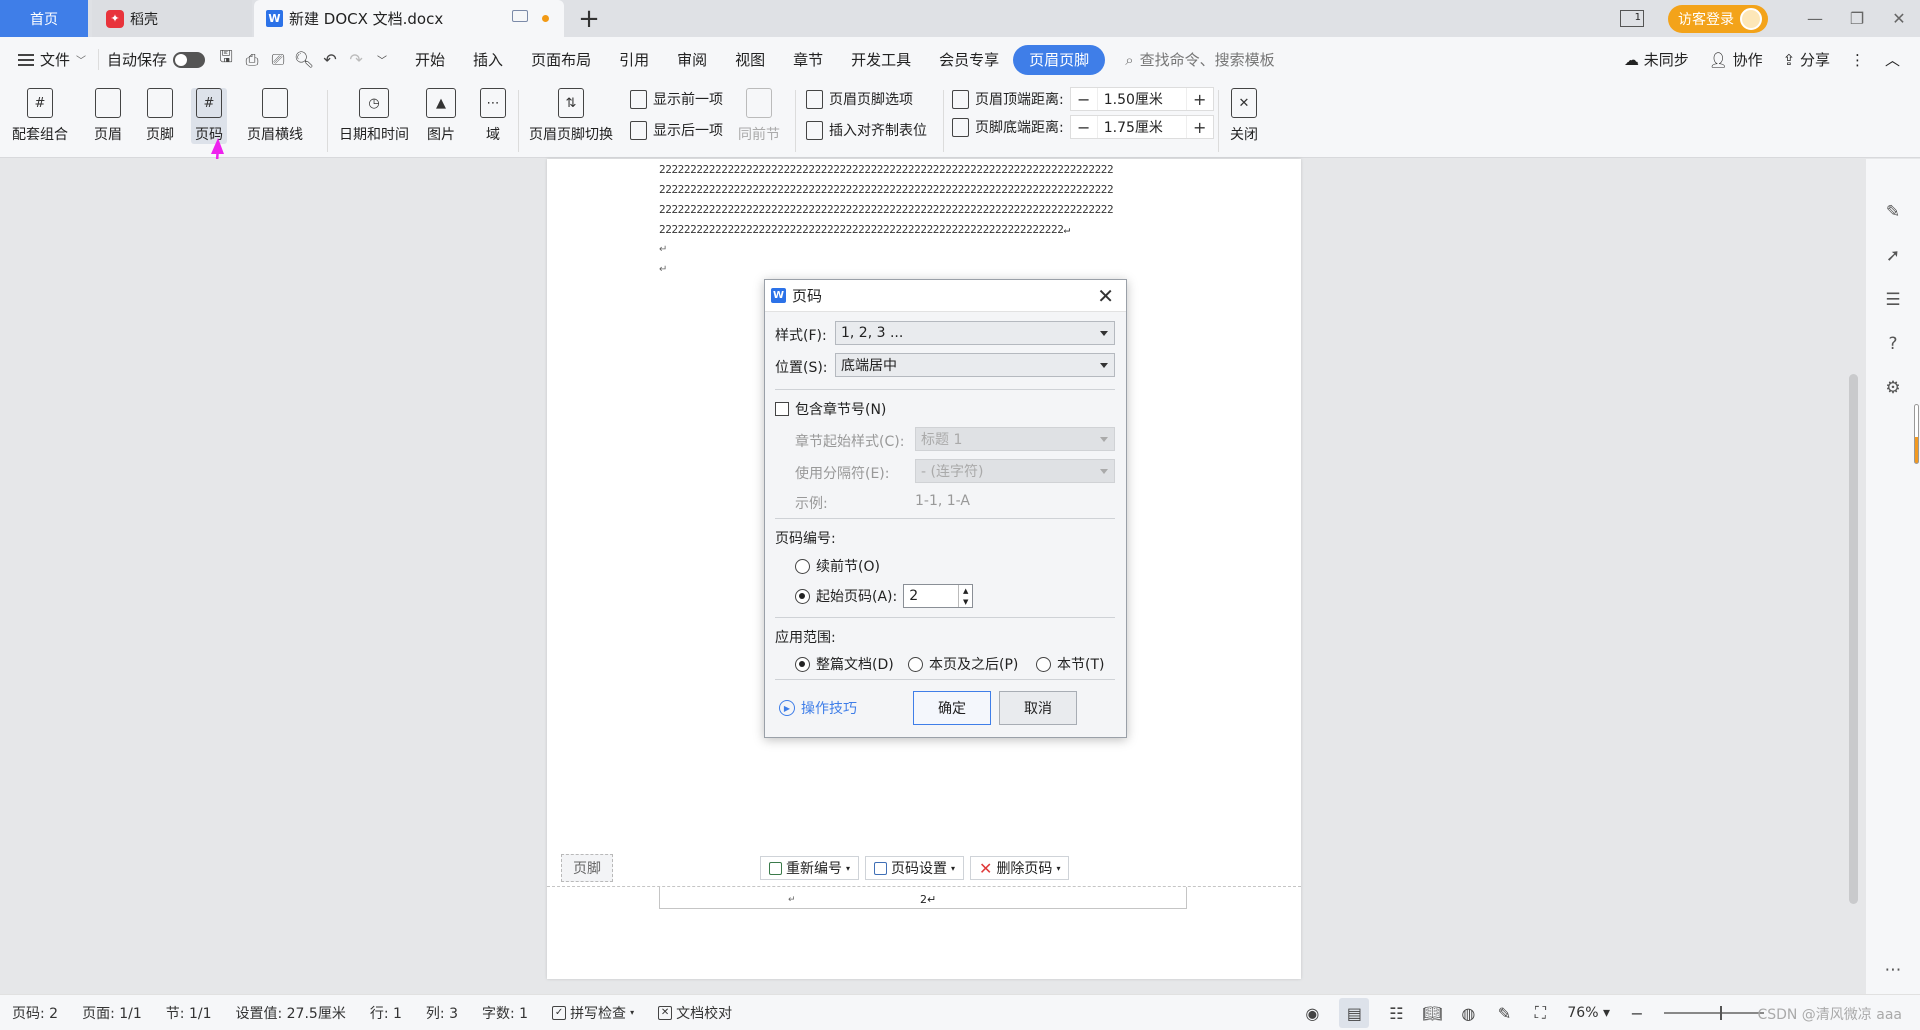  I want to click on menu-tab: 会员专享, so click(969, 60).